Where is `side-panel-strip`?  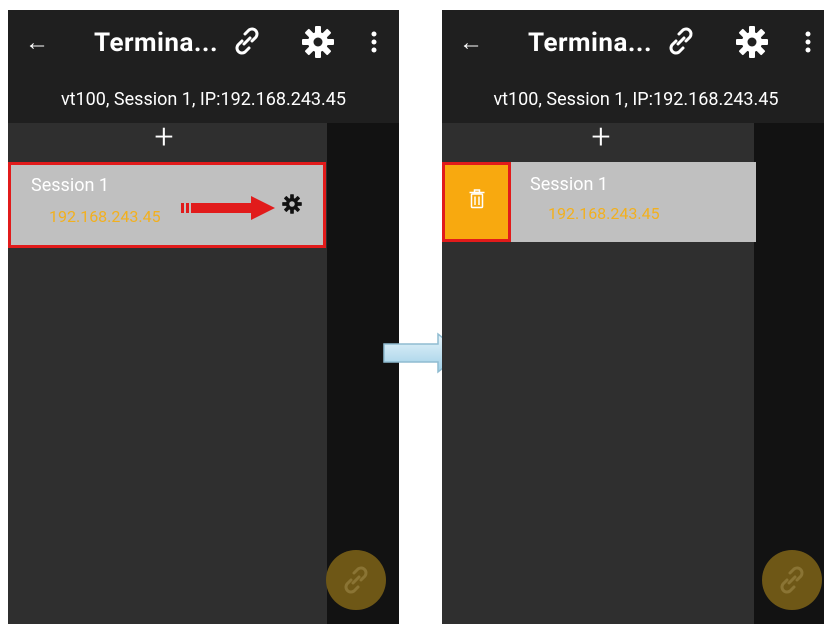 side-panel-strip is located at coordinates (789, 373).